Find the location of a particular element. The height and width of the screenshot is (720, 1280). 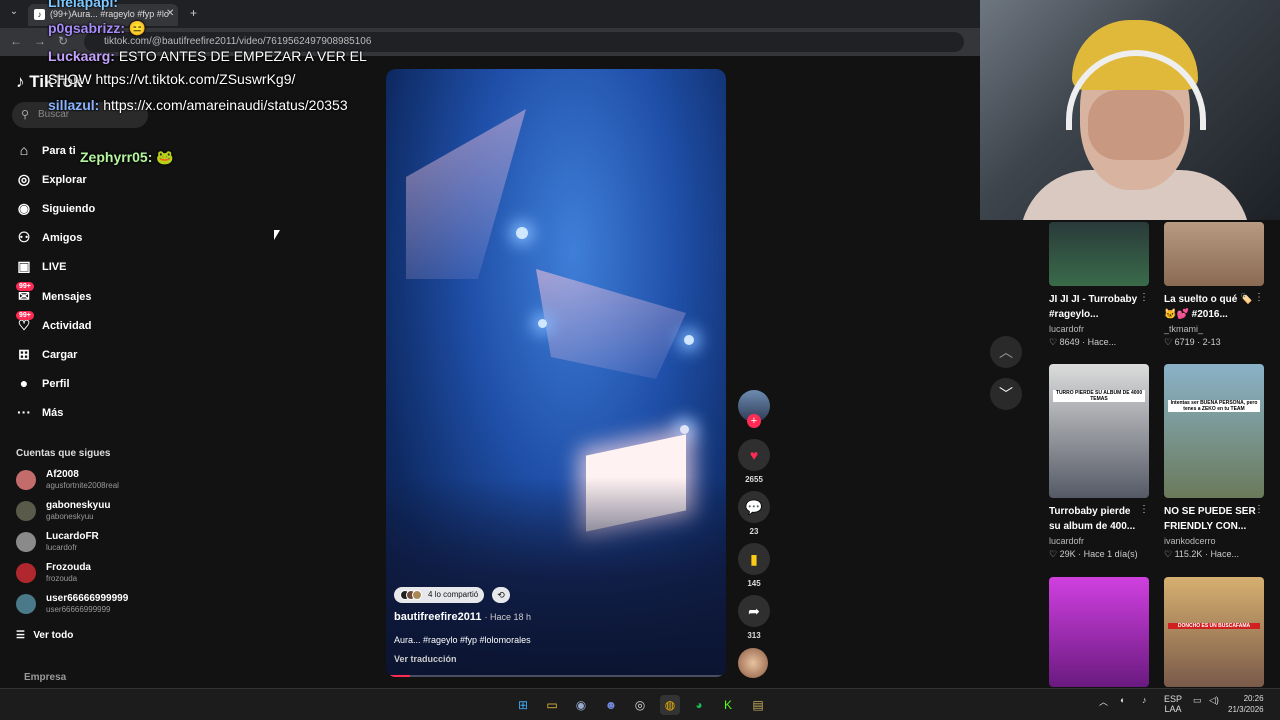

video-author: bautifreefire2011 · Hace 18 h is located at coordinates (462, 617).